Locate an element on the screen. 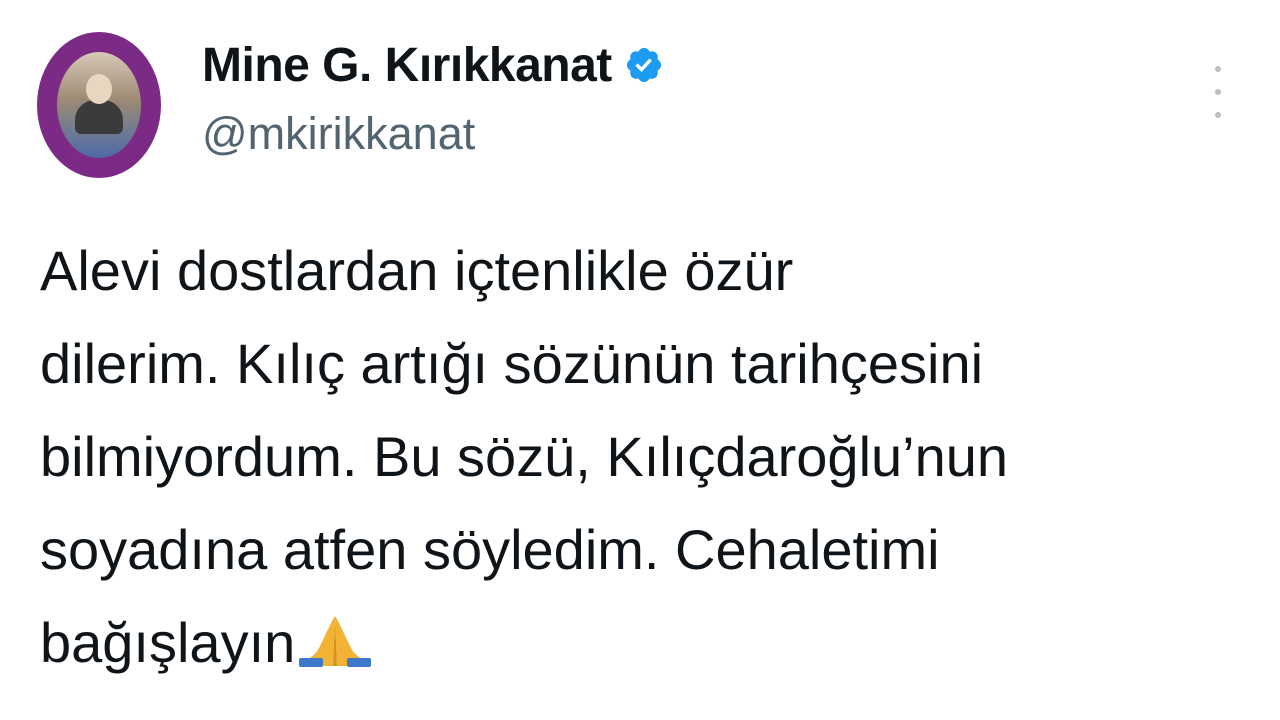  tweet-text-line: Alevi dostlardan içtenlikle özür is located at coordinates (417, 270).